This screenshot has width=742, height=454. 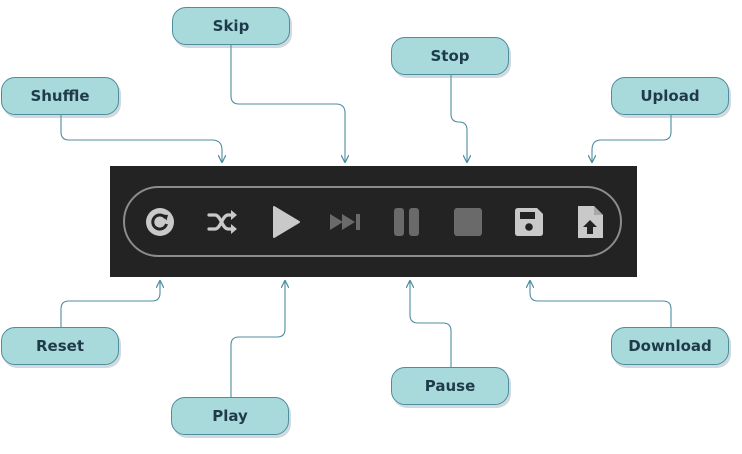 I want to click on pause-button, so click(x=407, y=222).